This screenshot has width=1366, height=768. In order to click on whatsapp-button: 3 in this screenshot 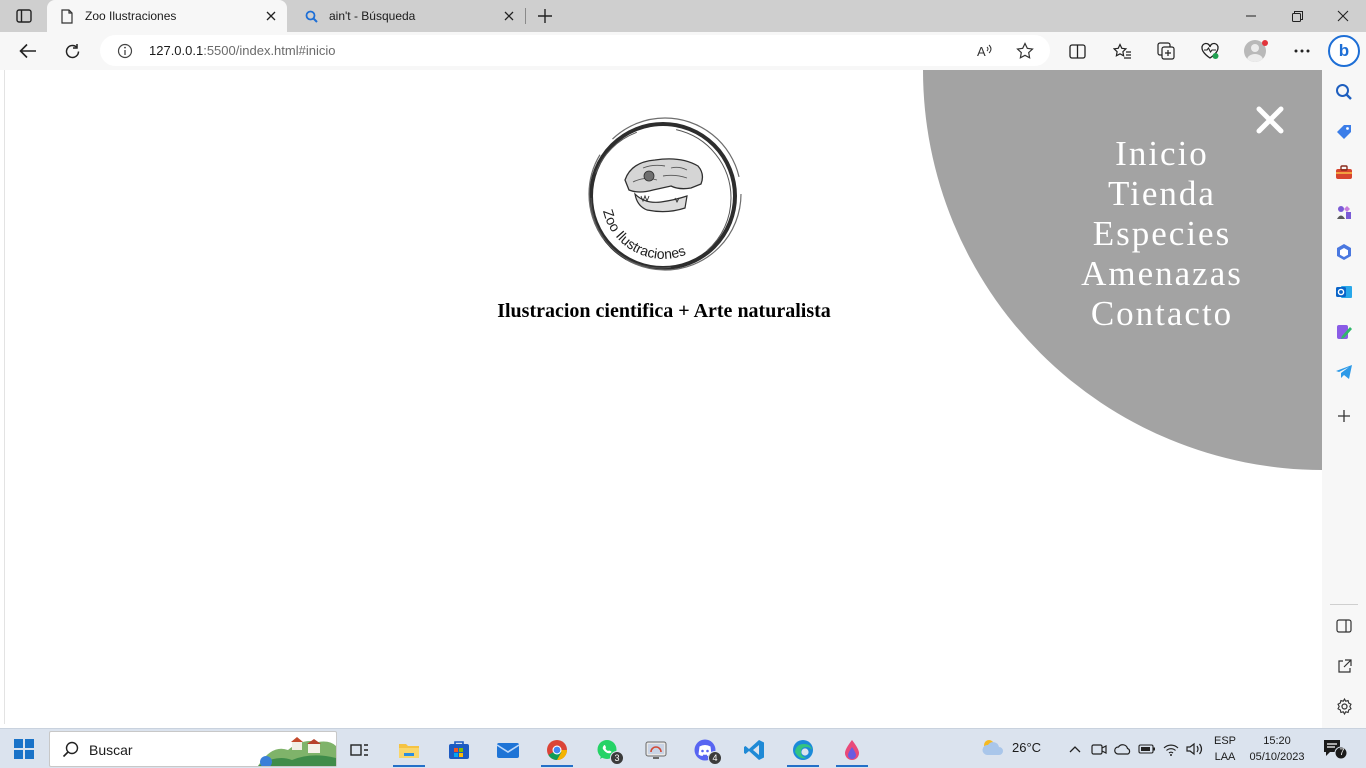, I will do `click(607, 750)`.